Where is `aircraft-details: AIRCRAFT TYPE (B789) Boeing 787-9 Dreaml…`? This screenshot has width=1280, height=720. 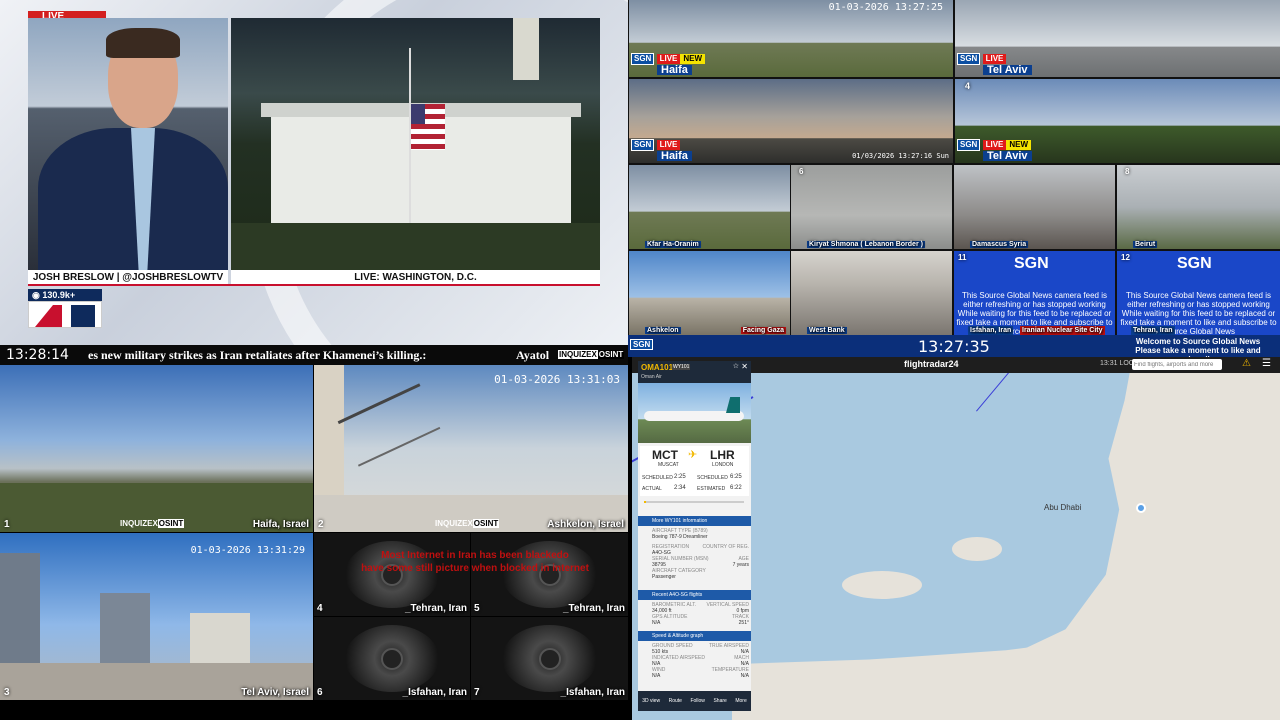
aircraft-details: AIRCRAFT TYPE (B789) Boeing 787-9 Dreaml… is located at coordinates (700, 554).